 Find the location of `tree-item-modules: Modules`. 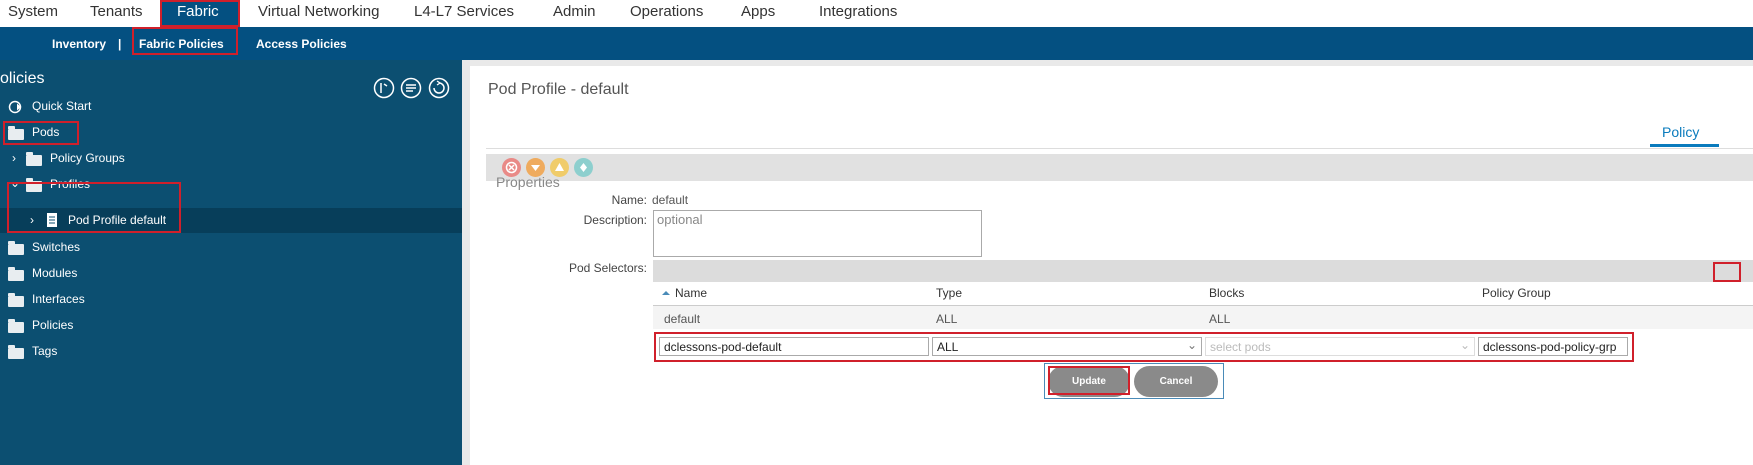

tree-item-modules: Modules is located at coordinates (231, 274).